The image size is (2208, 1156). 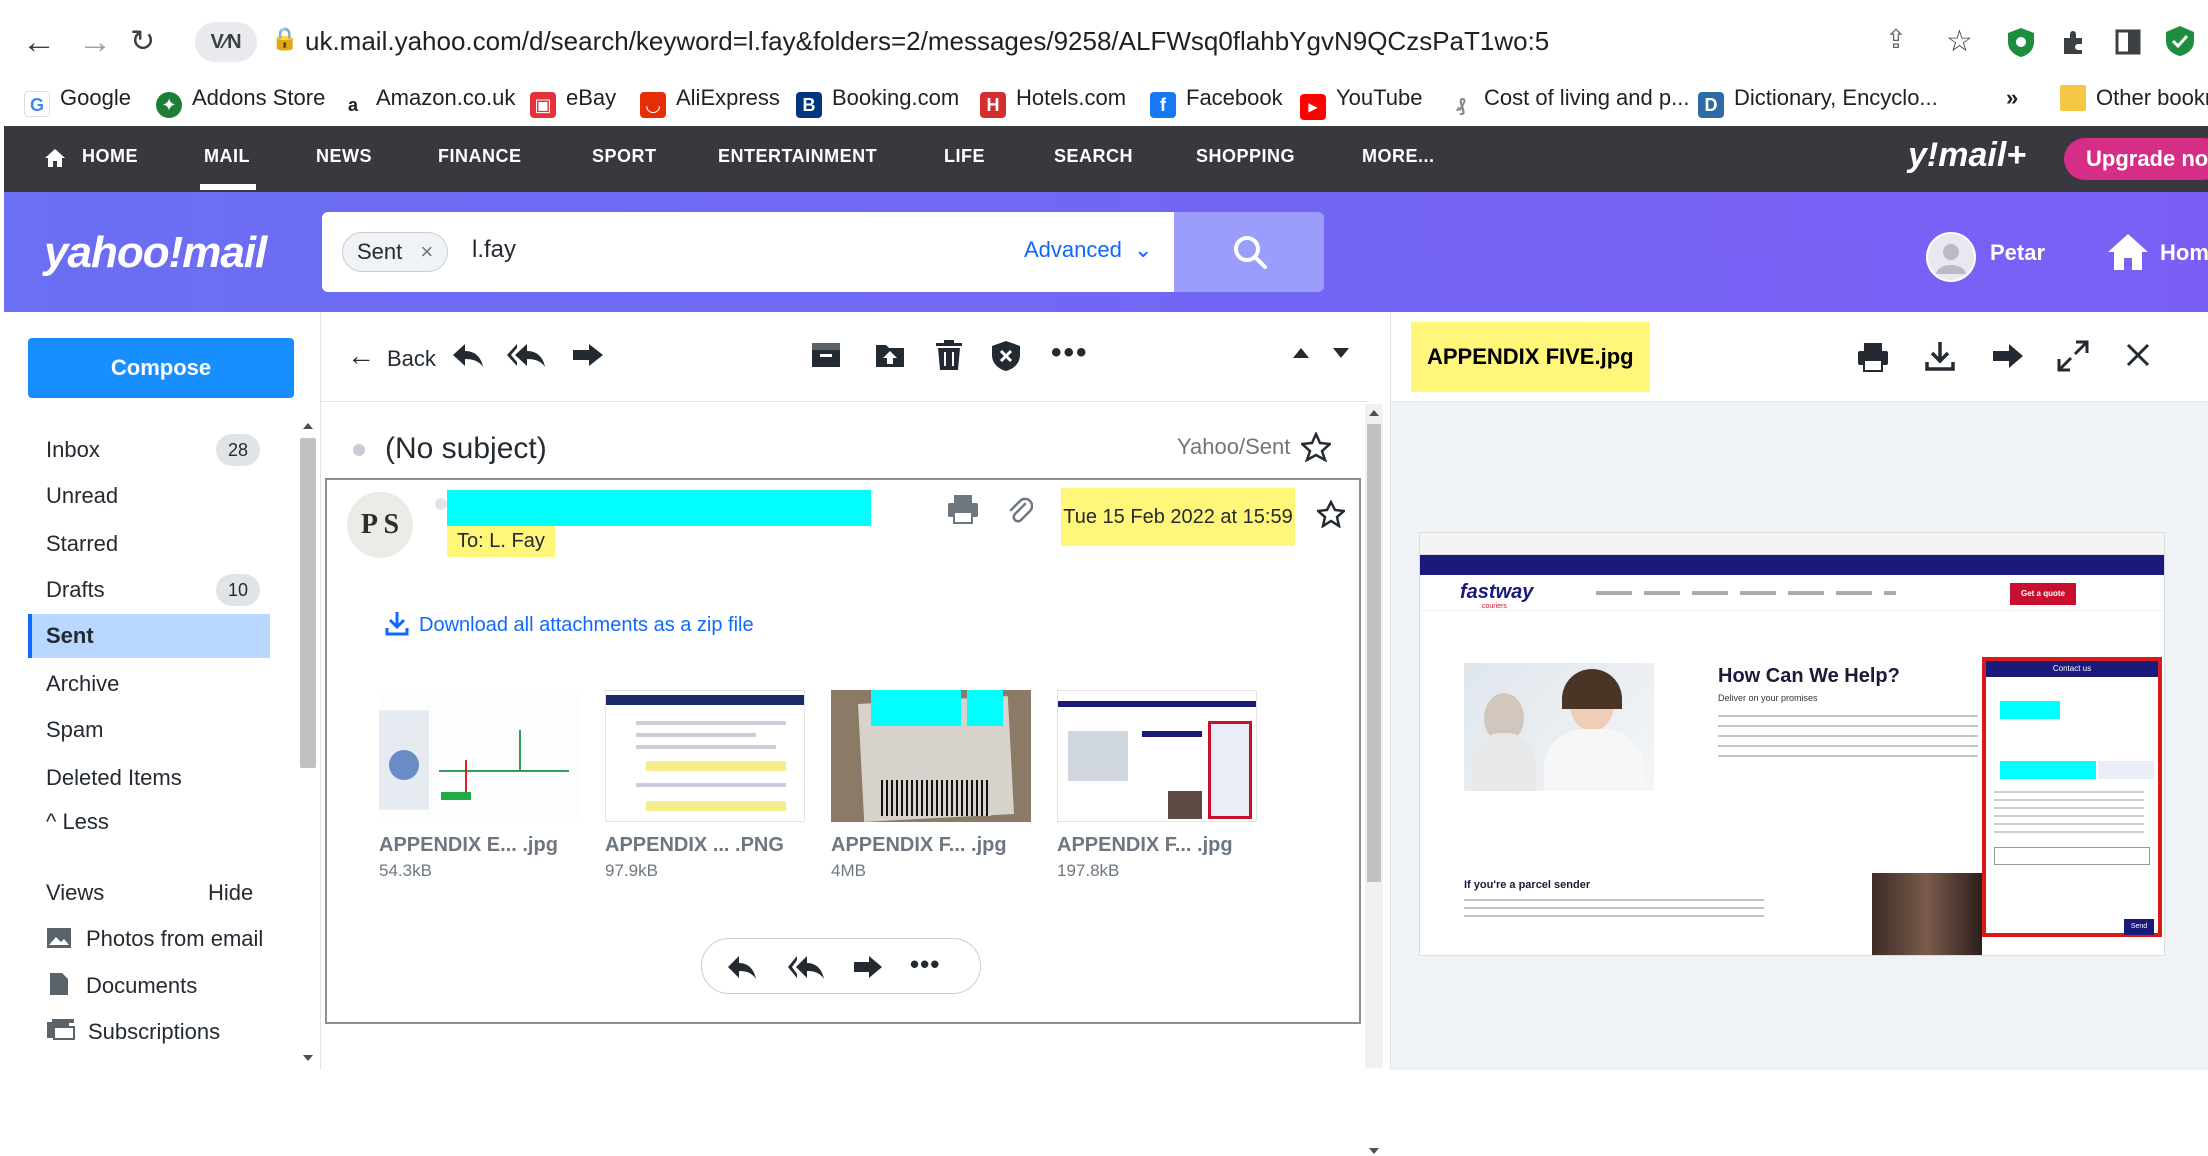 What do you see at coordinates (77, 98) in the screenshot?
I see `bookmark-google: G Google` at bounding box center [77, 98].